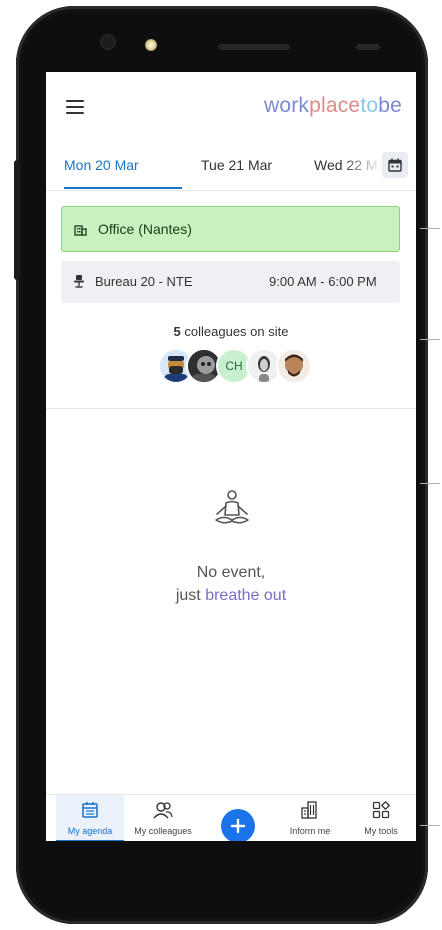 This screenshot has width=442, height=930. Describe the element at coordinates (310, 831) in the screenshot. I see `nav-label: Inform me` at that location.